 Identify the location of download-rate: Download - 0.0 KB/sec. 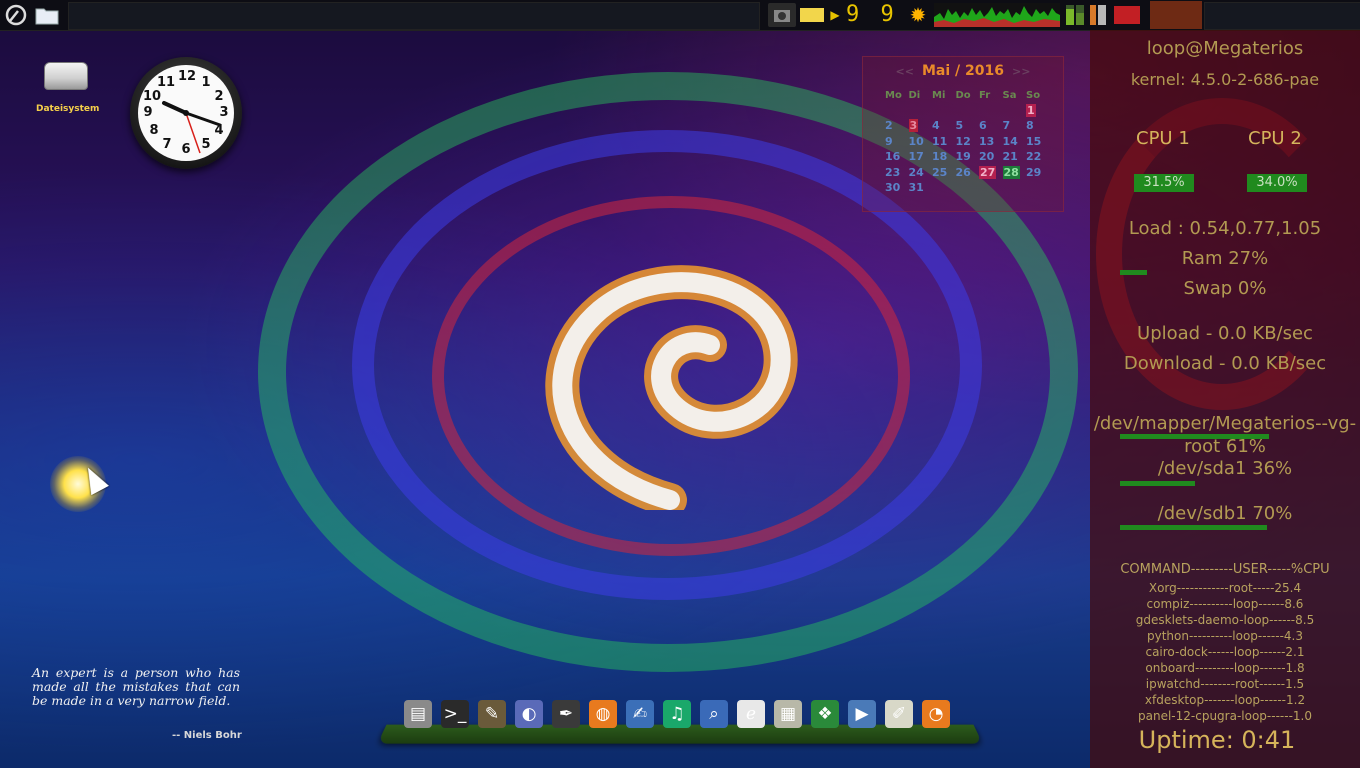
(1225, 363).